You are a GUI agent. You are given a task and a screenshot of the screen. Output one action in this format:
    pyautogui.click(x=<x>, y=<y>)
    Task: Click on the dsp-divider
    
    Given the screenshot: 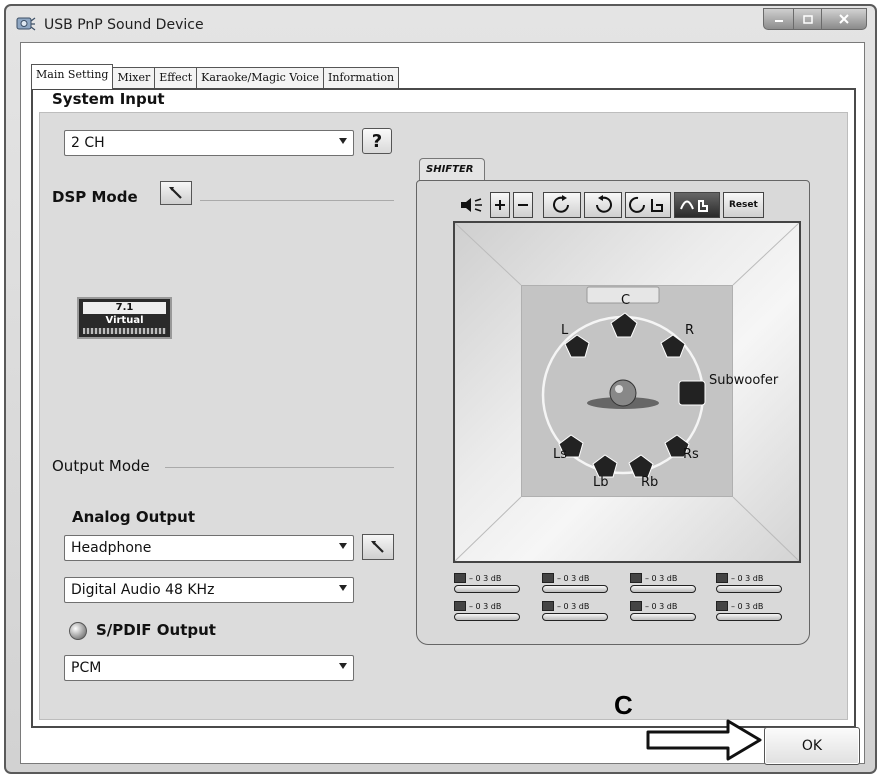 What is the action you would take?
    pyautogui.click(x=297, y=200)
    